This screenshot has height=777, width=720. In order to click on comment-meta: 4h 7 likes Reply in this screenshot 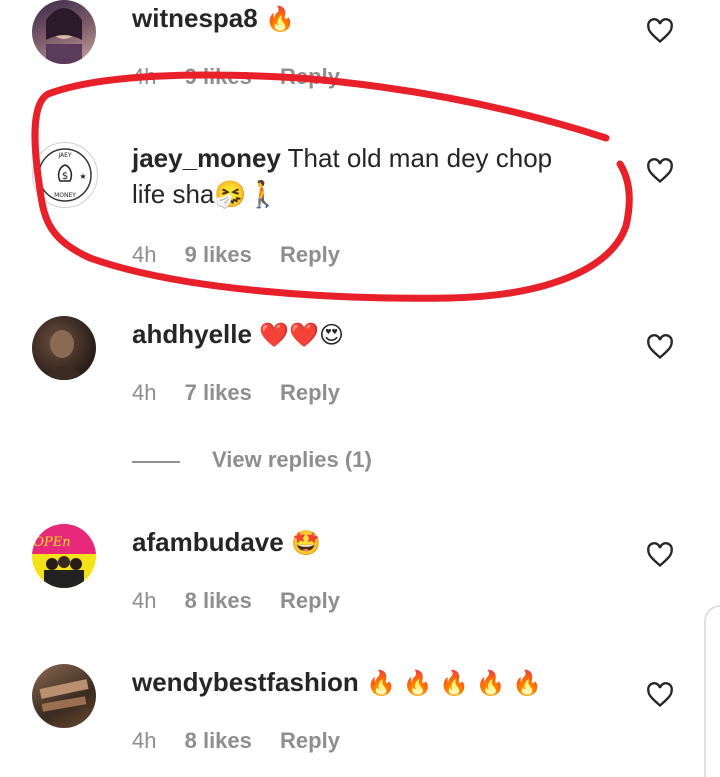, I will do `click(247, 393)`.